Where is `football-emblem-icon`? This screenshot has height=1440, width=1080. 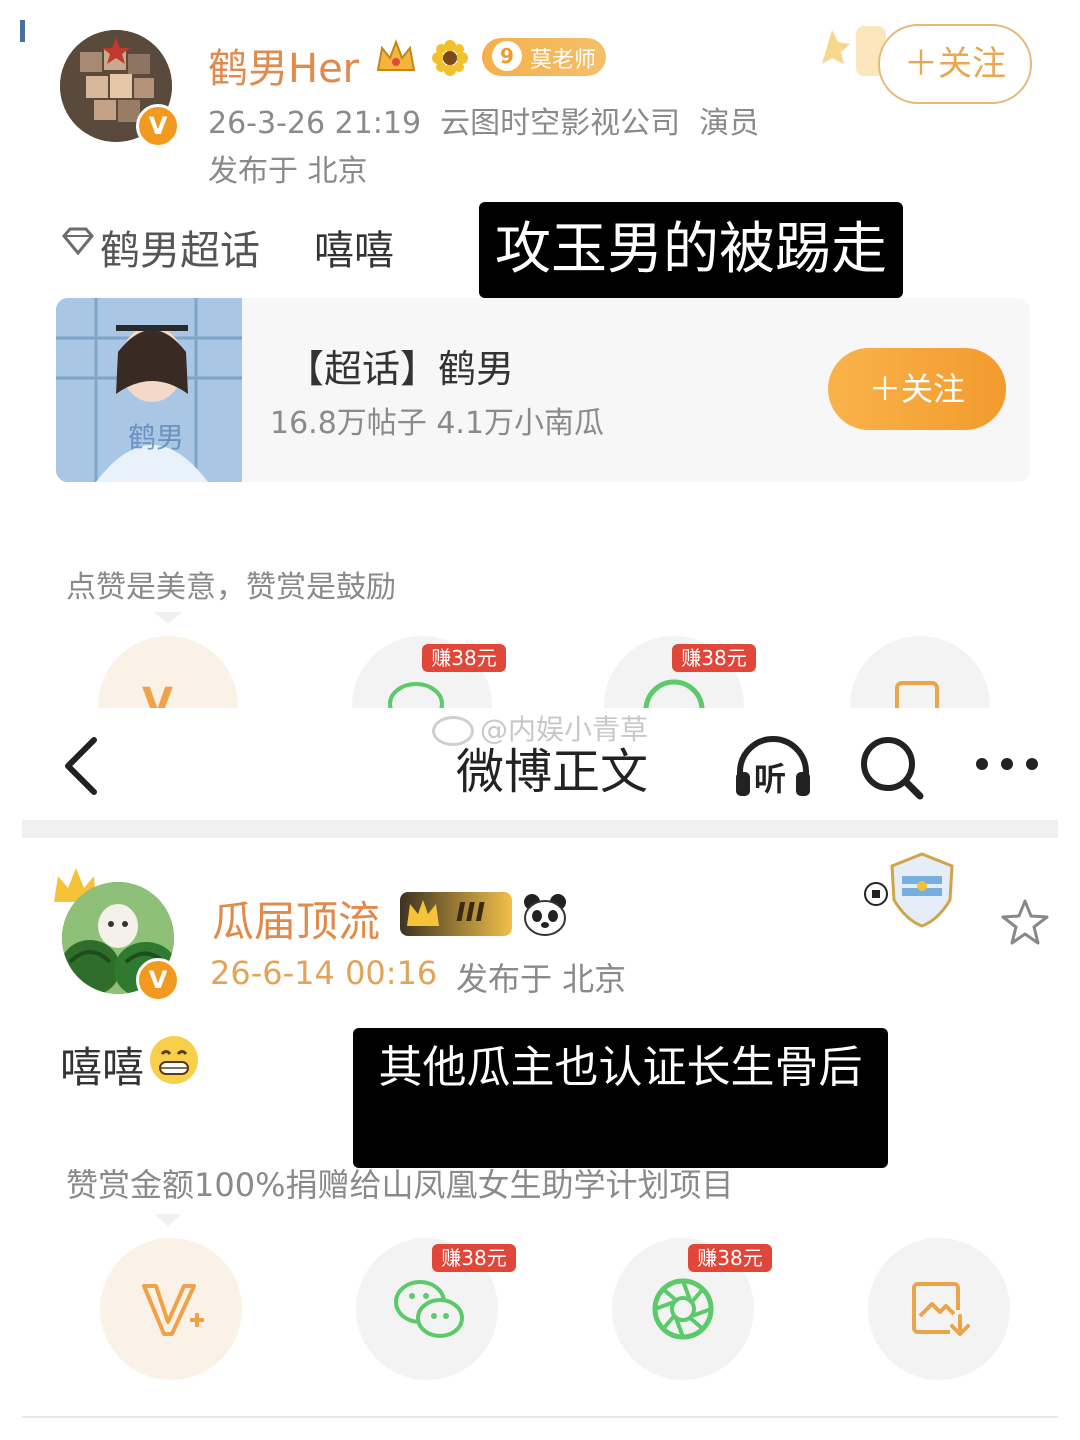
football-emblem-icon is located at coordinates (920, 890).